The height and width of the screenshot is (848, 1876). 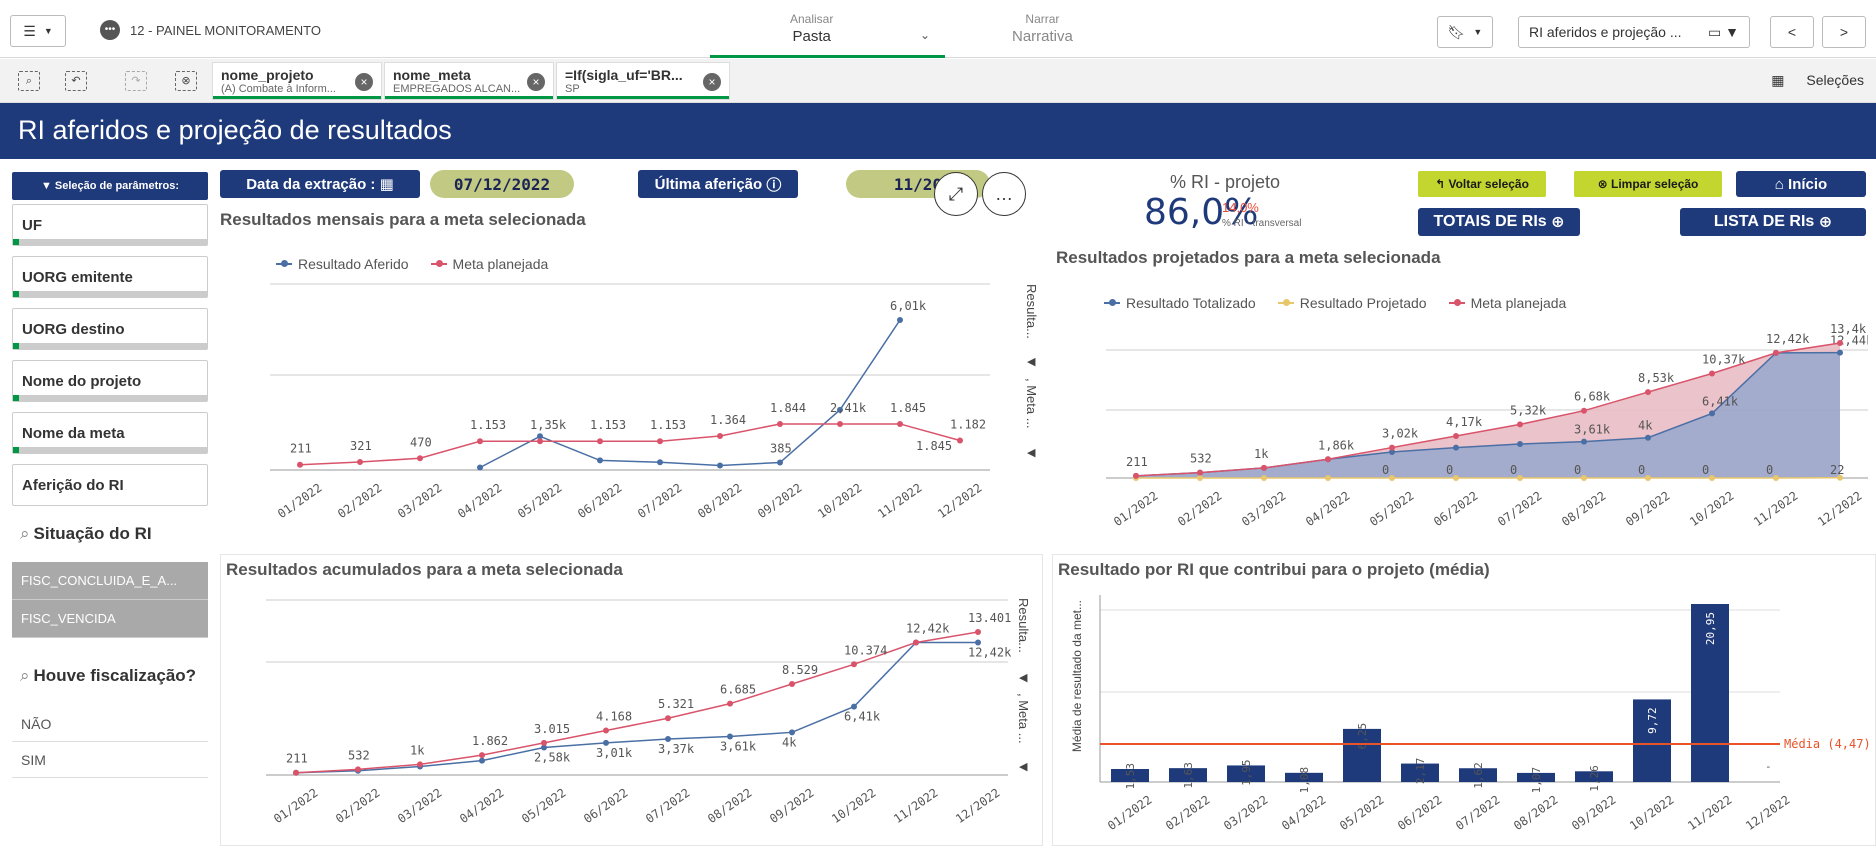 What do you see at coordinates (1499, 222) in the screenshot?
I see `totais-button: TOTAIS DE RIs ⊕` at bounding box center [1499, 222].